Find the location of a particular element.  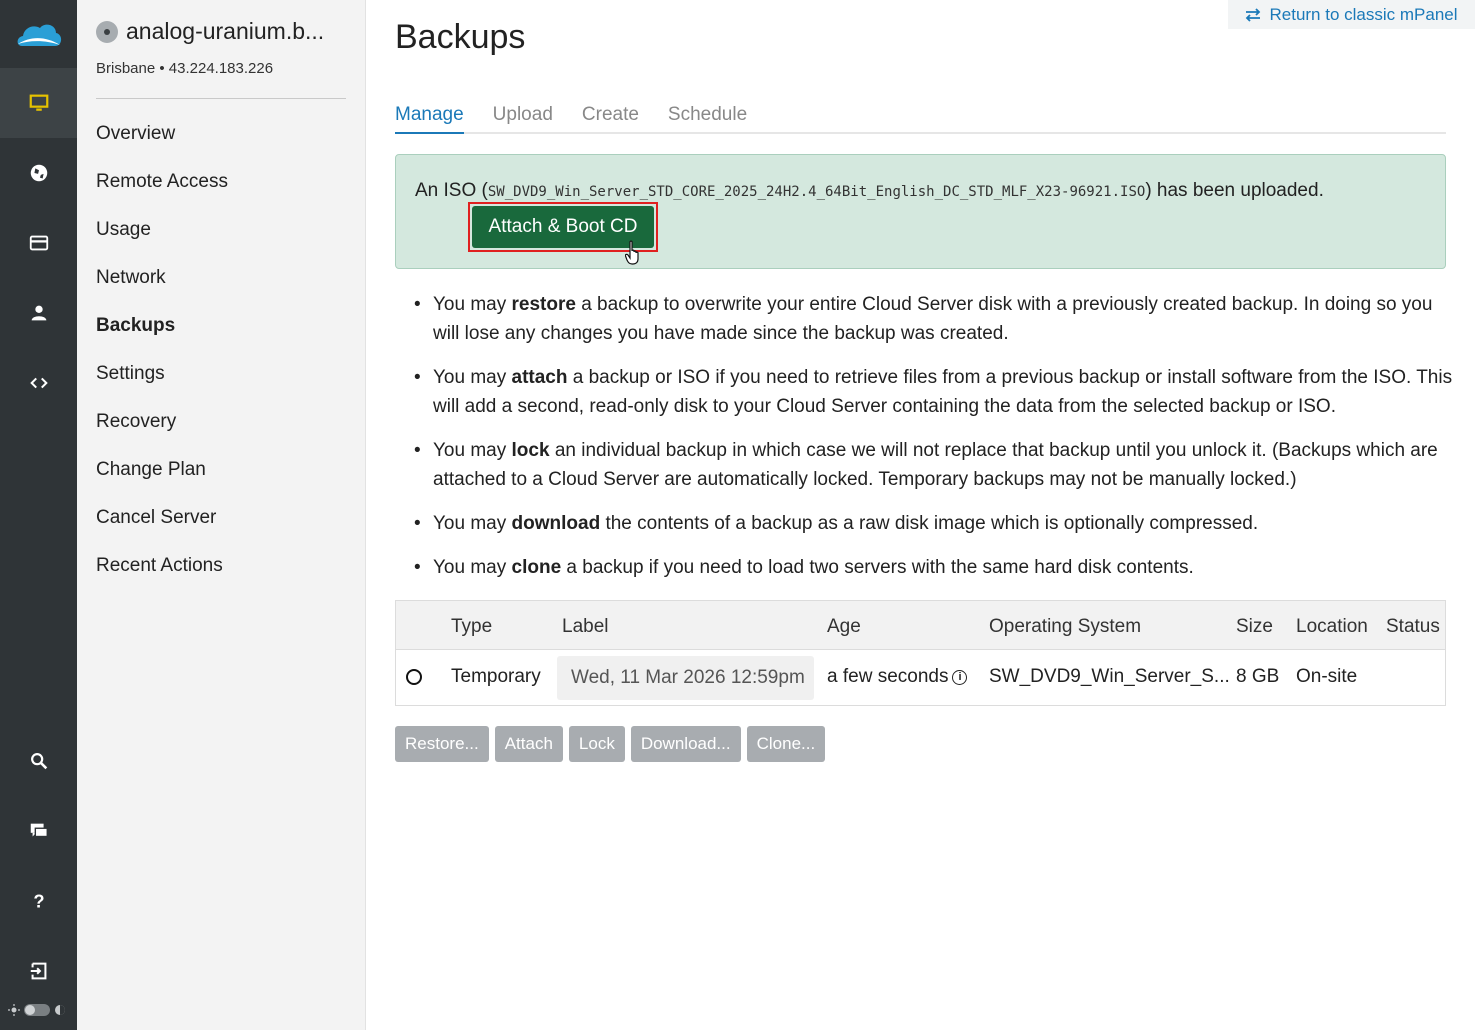

sun-icon is located at coordinates (14, 1010).